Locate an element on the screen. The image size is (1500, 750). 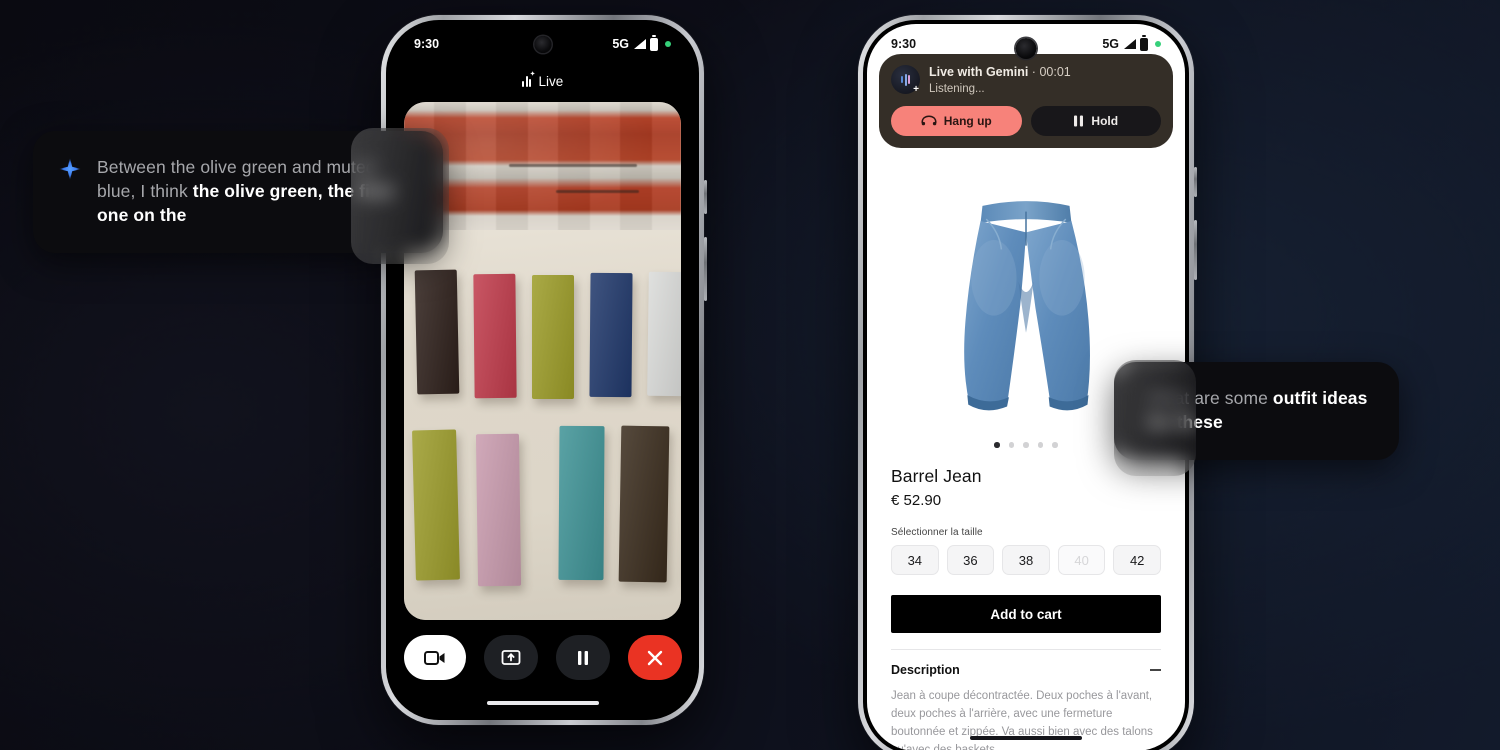
gemini-caption-right: What are some outfit ideas for these is located at coordinates (1256, 411).